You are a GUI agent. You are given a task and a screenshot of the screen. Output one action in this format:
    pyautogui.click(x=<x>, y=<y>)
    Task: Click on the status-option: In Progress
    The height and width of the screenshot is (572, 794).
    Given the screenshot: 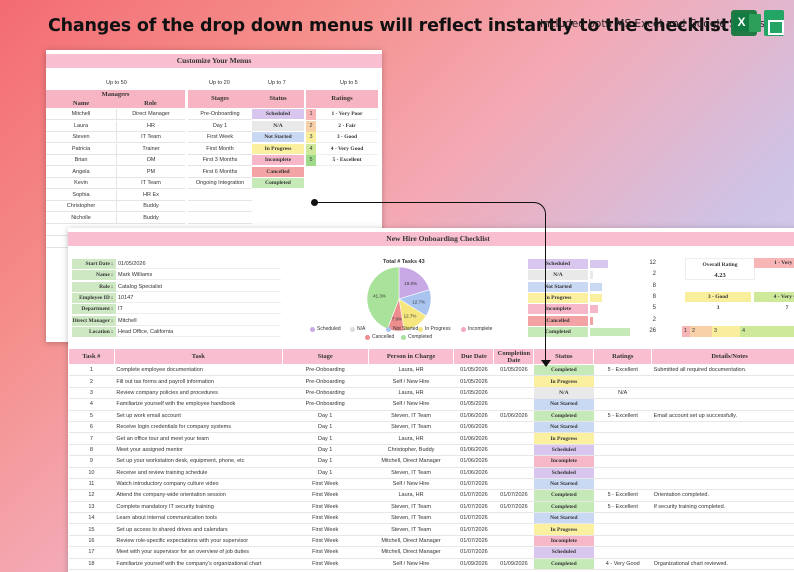 What is the action you would take?
    pyautogui.click(x=278, y=149)
    